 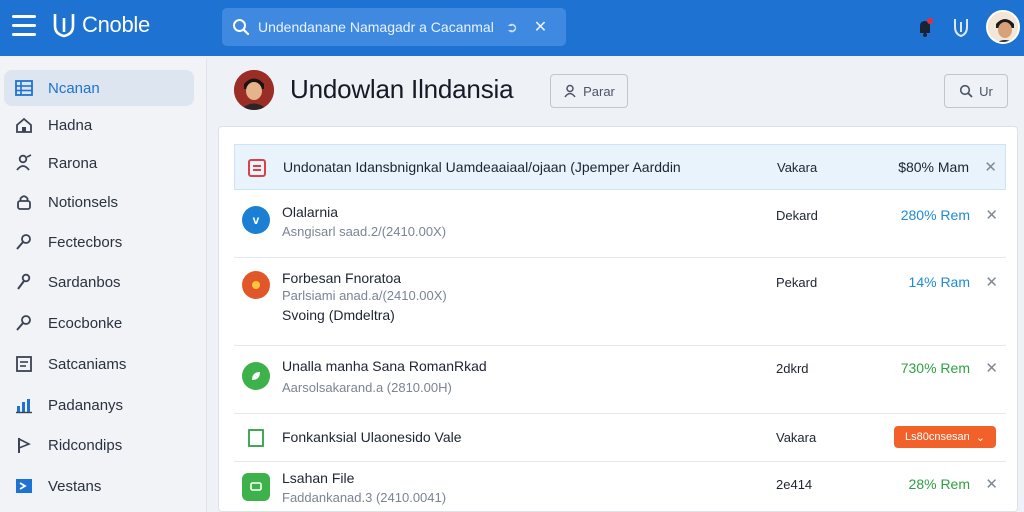 What do you see at coordinates (99, 125) in the screenshot?
I see `sidebar-item-hadna: Hadna` at bounding box center [99, 125].